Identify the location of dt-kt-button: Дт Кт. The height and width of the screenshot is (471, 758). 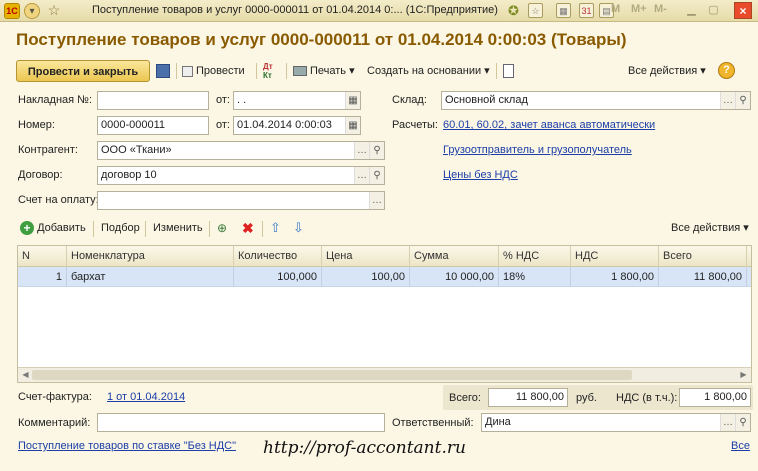
(268, 73).